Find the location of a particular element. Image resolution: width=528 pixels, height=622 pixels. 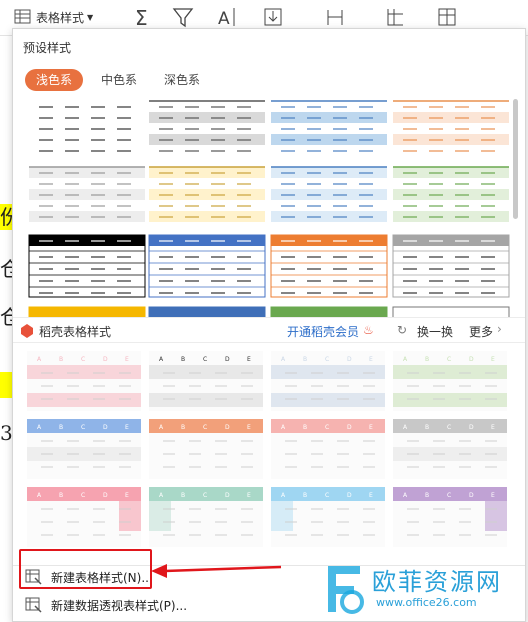

red-arrow-icon is located at coordinates (216, 571).